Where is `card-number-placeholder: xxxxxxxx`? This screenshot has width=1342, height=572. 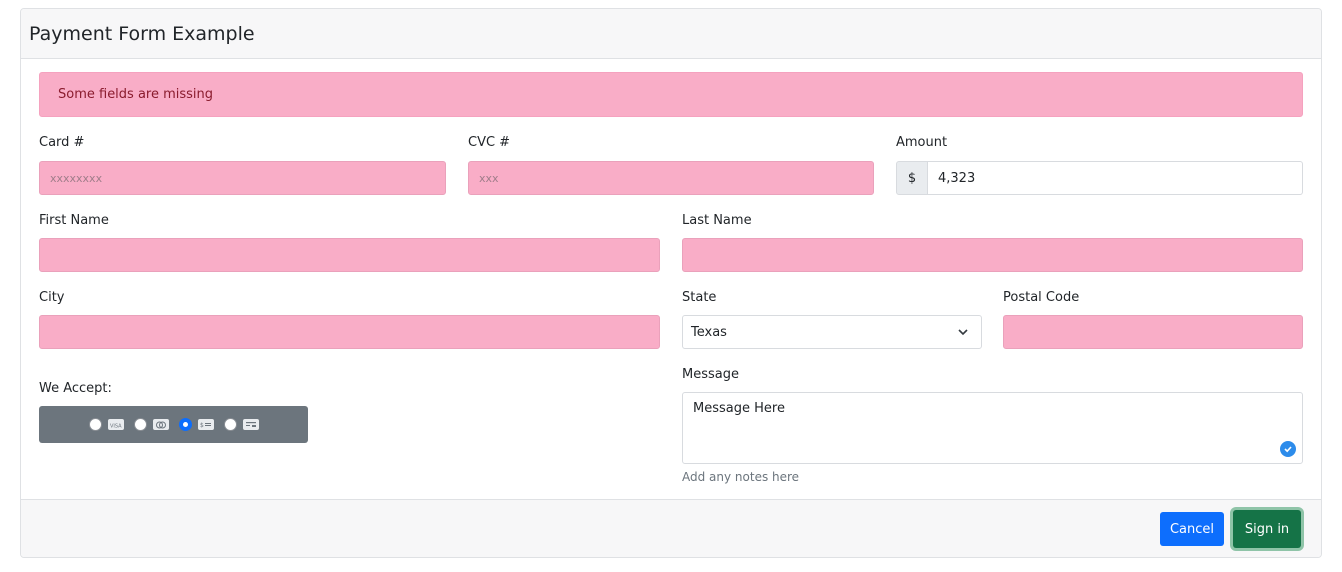 card-number-placeholder: xxxxxxxx is located at coordinates (76, 178).